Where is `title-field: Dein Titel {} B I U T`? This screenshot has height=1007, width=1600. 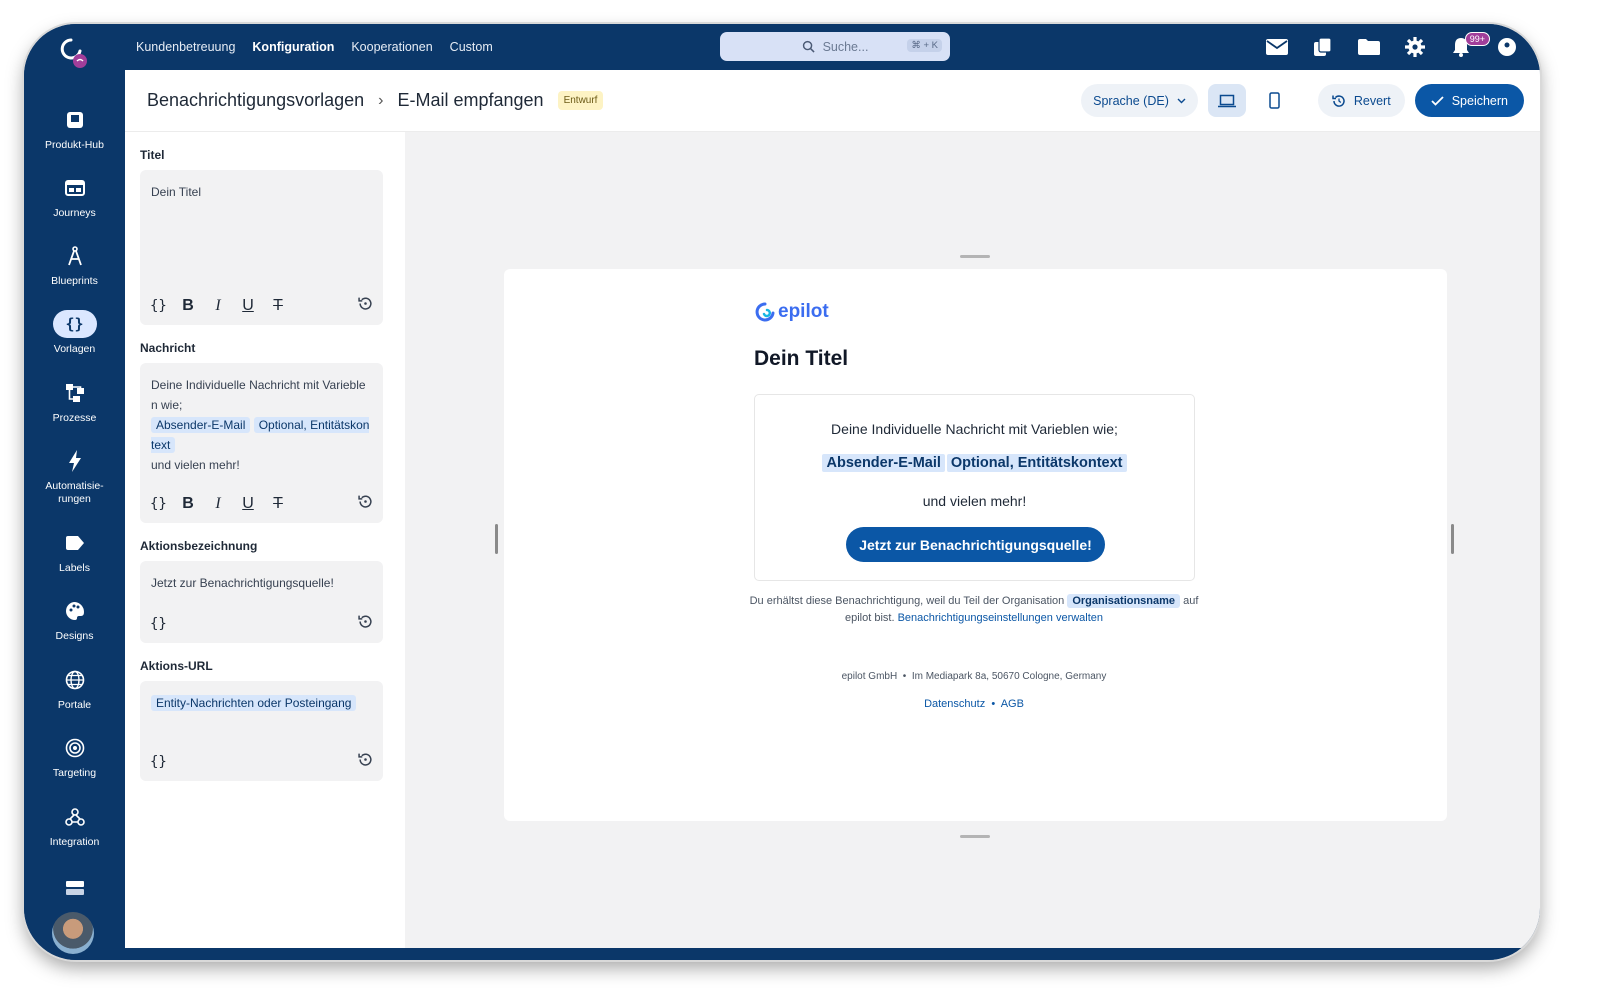 title-field: Dein Titel {} B I U T is located at coordinates (261, 247).